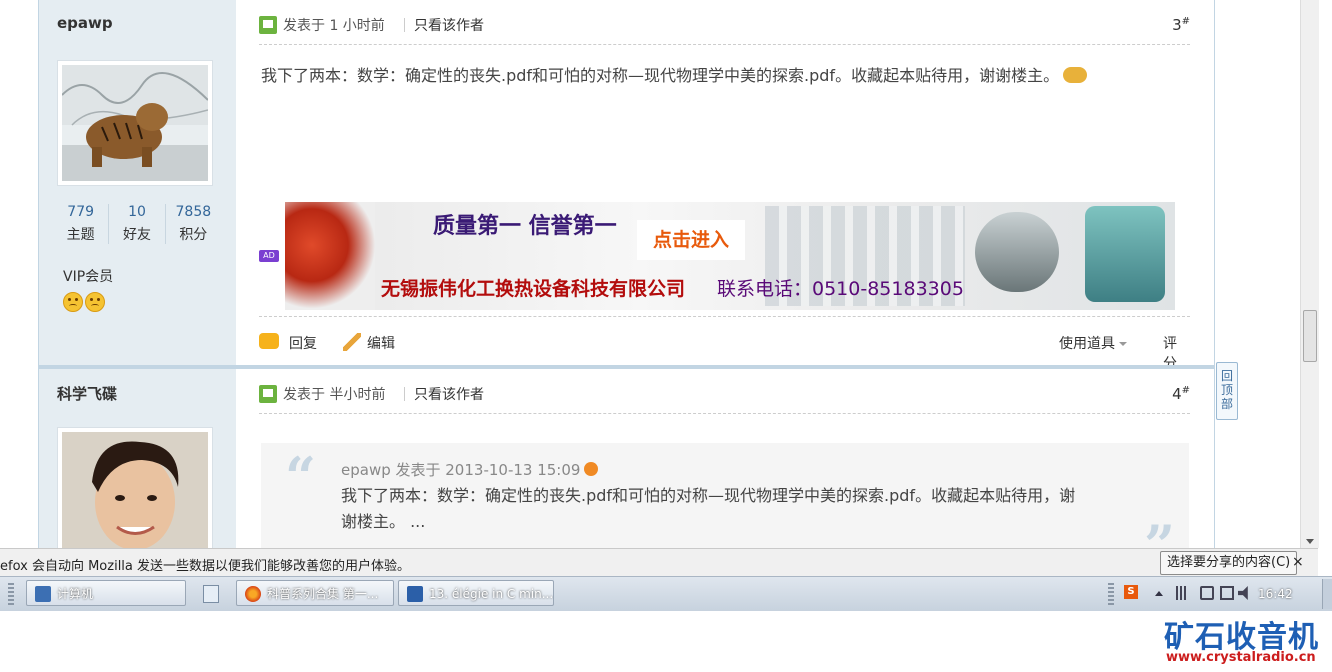 The image size is (1332, 672). Describe the element at coordinates (193, 224) in the screenshot. I see `stat-points: 7858 积分` at that location.